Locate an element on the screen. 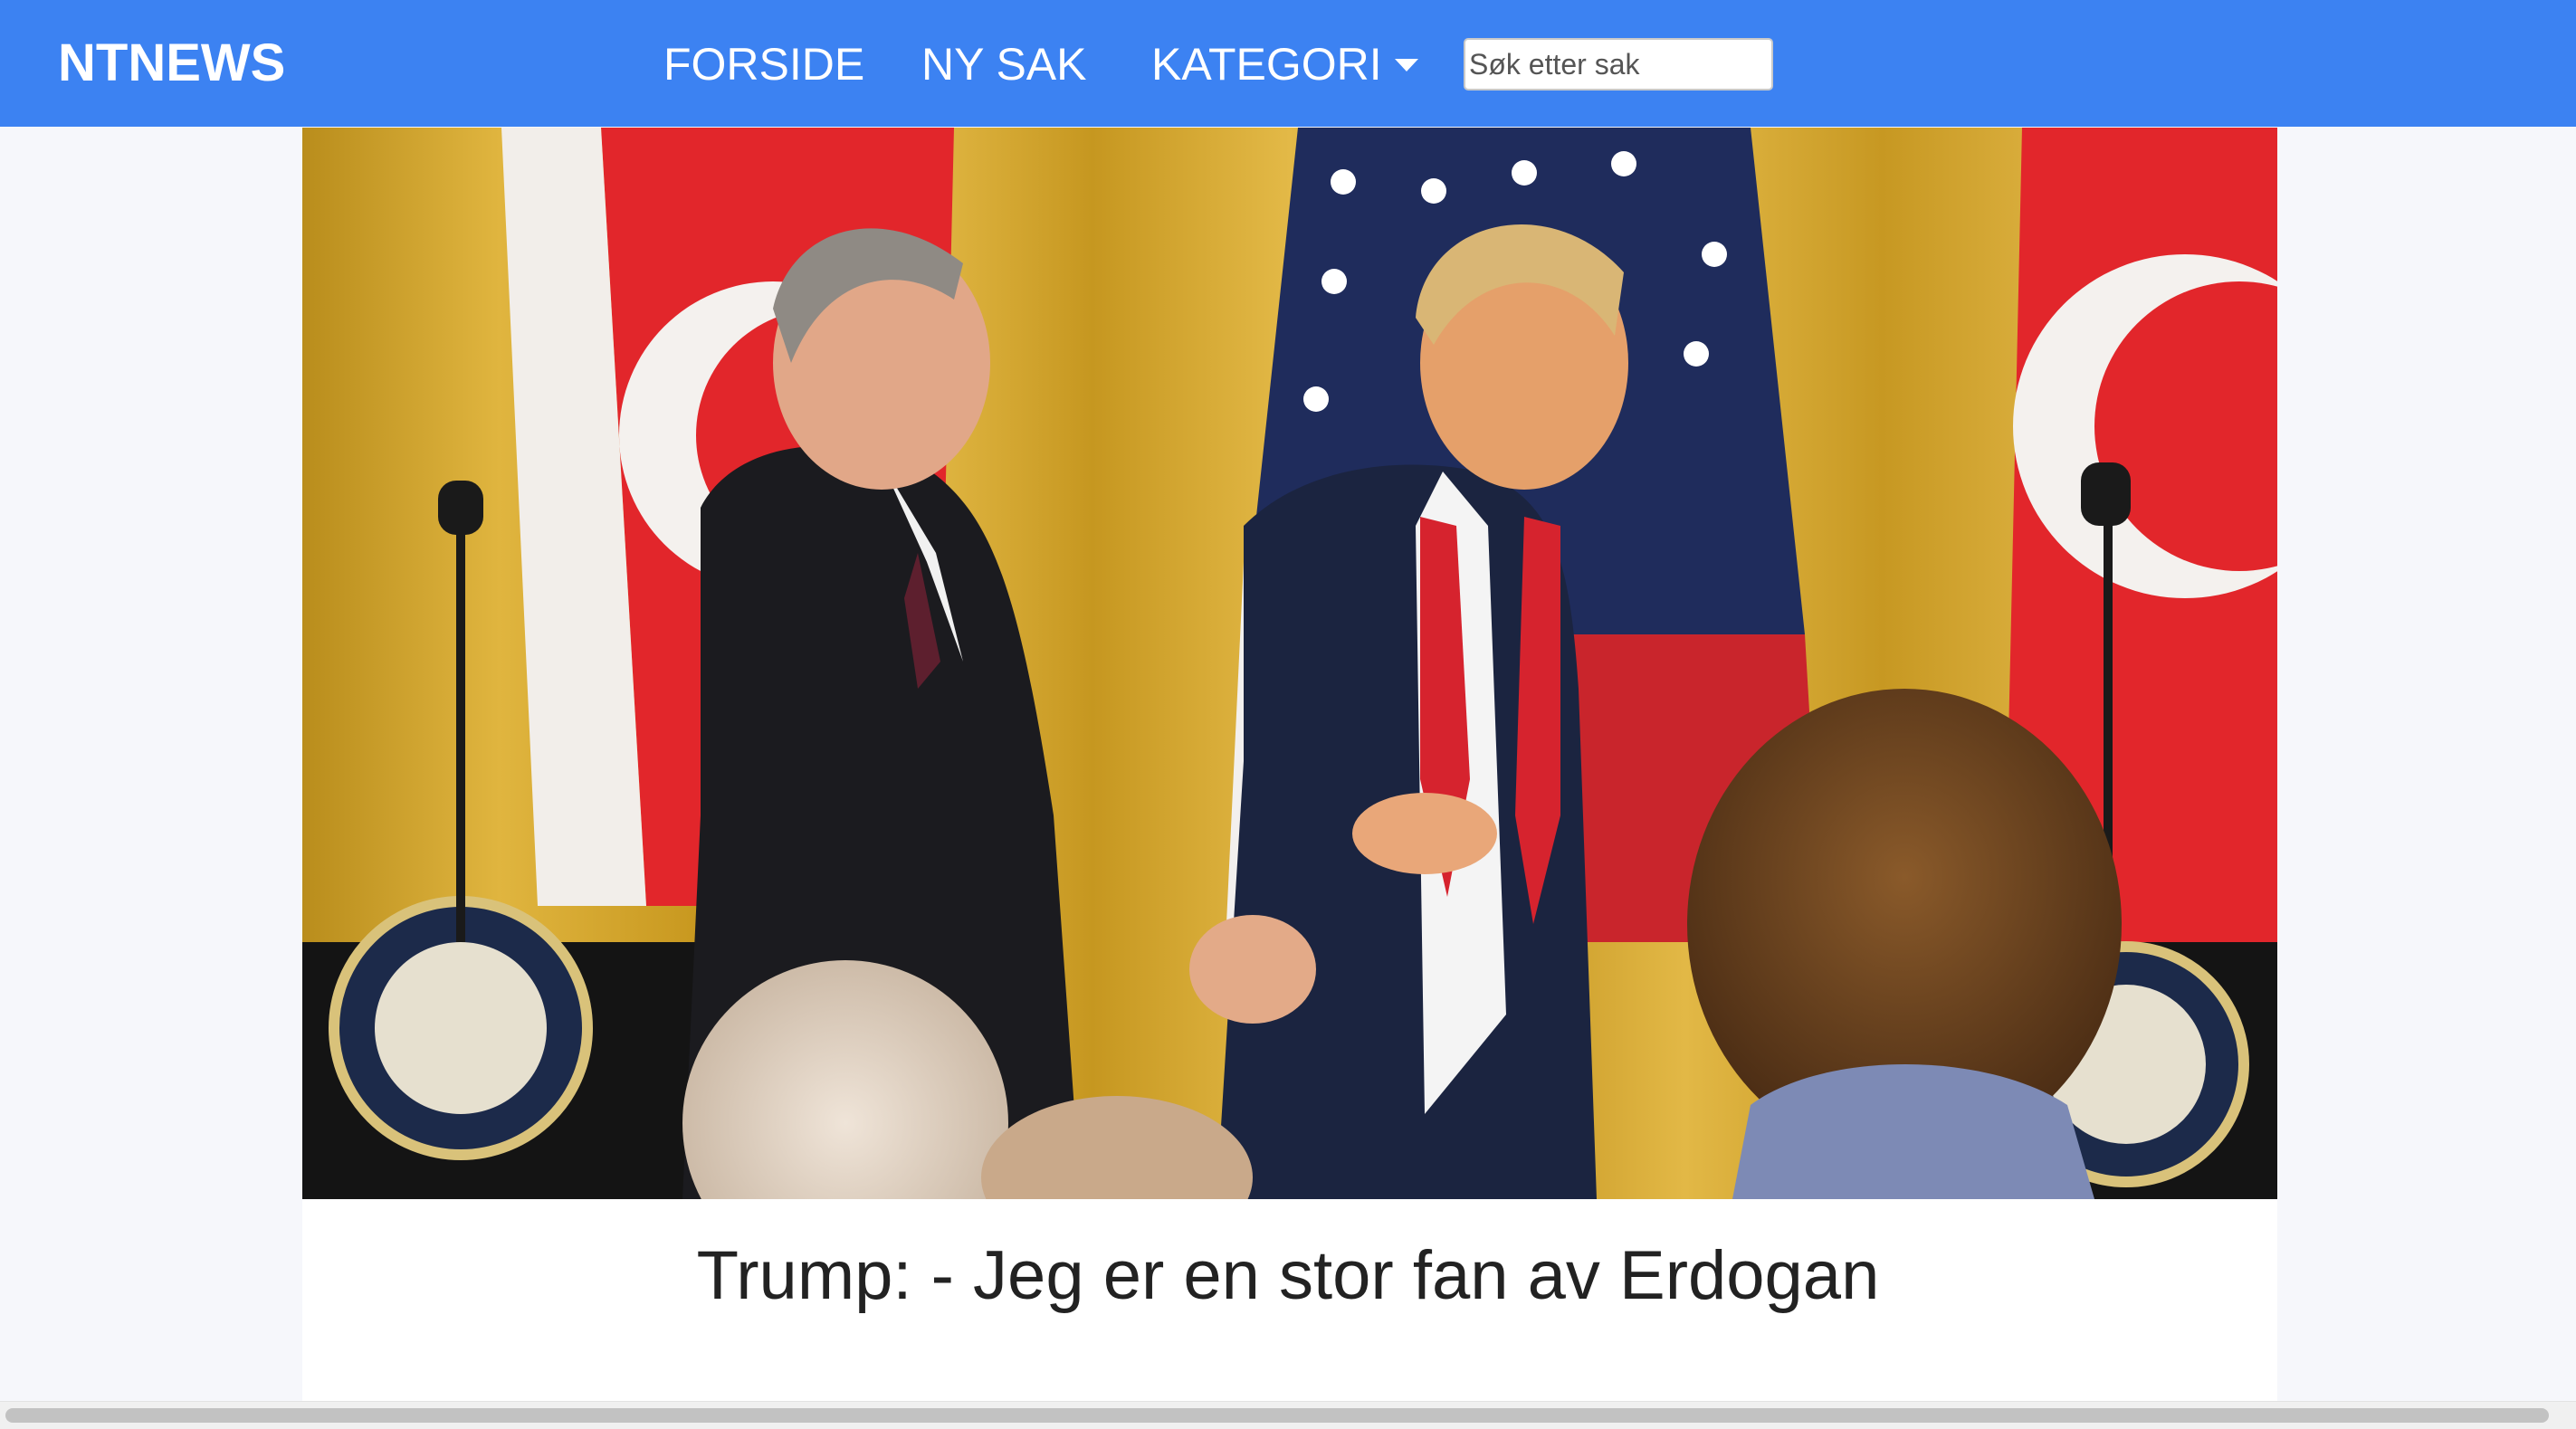 The image size is (2576, 1429). article-title: Trump: - Jeg er en stor fan av Erdogan is located at coordinates (1288, 1276).